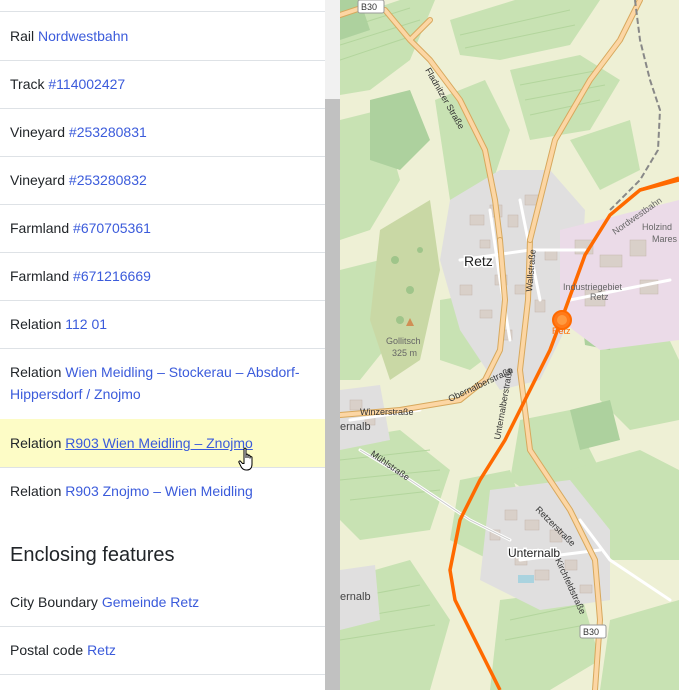 The height and width of the screenshot is (690, 679). Describe the element at coordinates (162, 84) in the screenshot. I see `list-item: Track #114002427` at that location.